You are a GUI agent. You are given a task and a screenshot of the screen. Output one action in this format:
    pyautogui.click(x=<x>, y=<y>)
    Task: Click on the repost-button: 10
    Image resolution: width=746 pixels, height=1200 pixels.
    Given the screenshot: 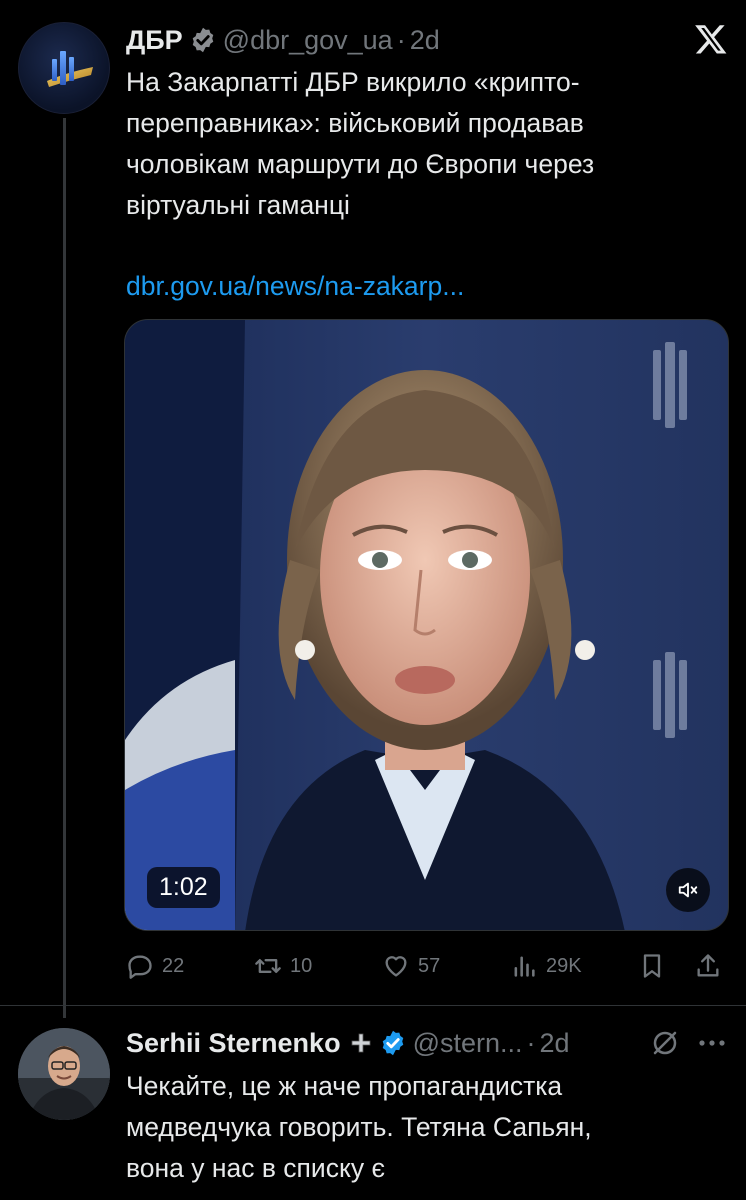 What is the action you would take?
    pyautogui.click(x=283, y=966)
    